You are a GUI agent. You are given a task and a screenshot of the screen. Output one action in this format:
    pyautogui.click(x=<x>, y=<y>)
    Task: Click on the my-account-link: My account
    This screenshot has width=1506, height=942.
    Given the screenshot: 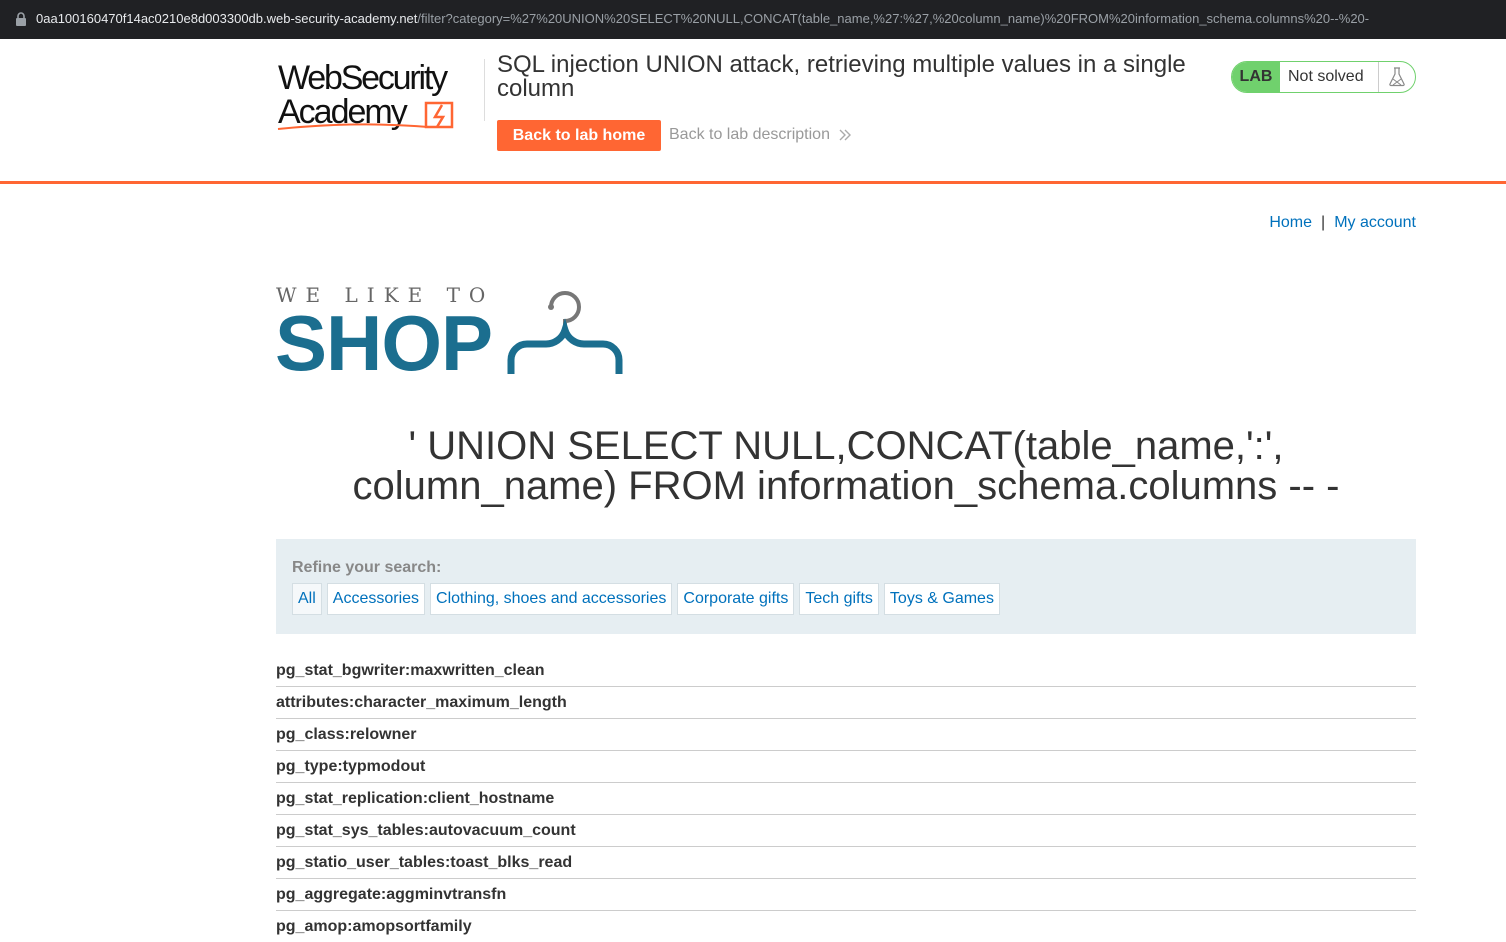 What is the action you would take?
    pyautogui.click(x=1375, y=222)
    